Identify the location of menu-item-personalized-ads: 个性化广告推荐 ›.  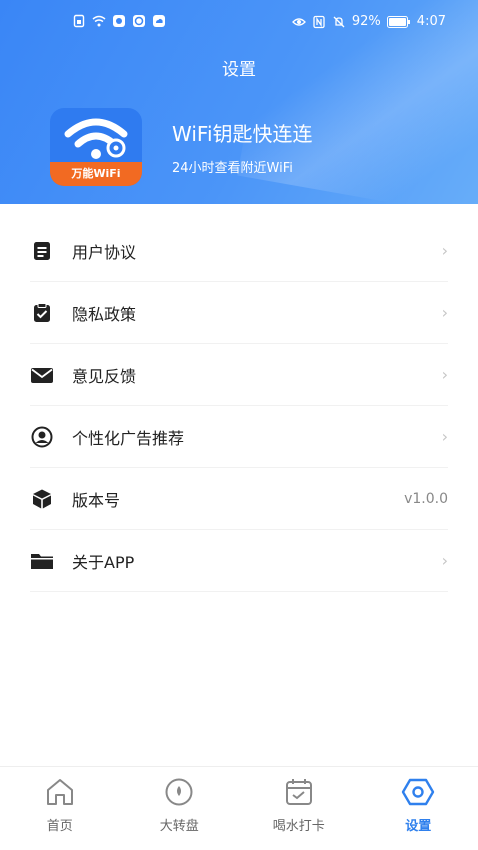
(239, 437).